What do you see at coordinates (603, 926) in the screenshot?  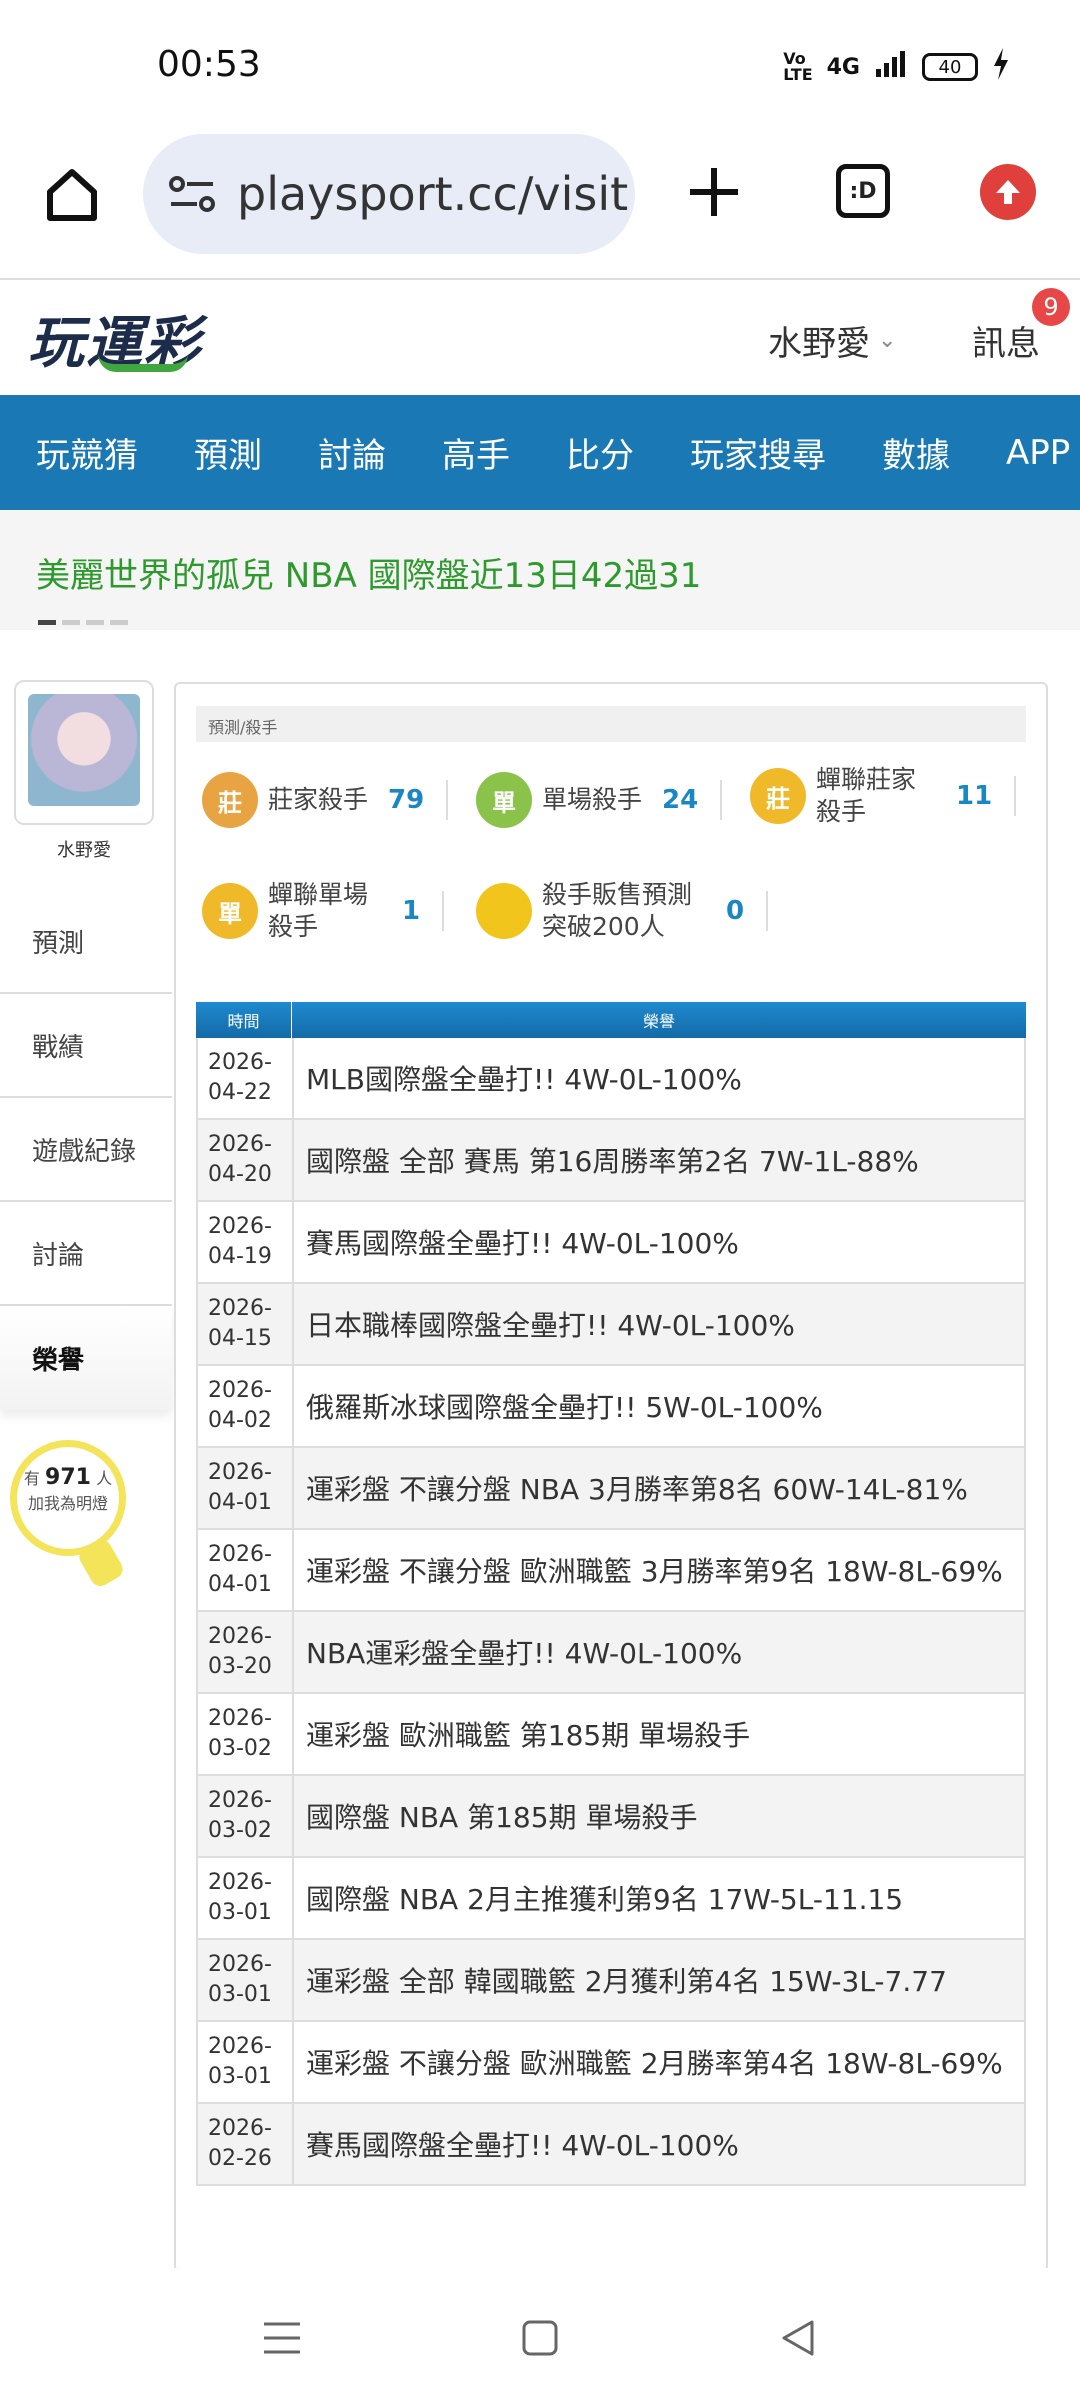 I see `honor-label-line2: 突破200人` at bounding box center [603, 926].